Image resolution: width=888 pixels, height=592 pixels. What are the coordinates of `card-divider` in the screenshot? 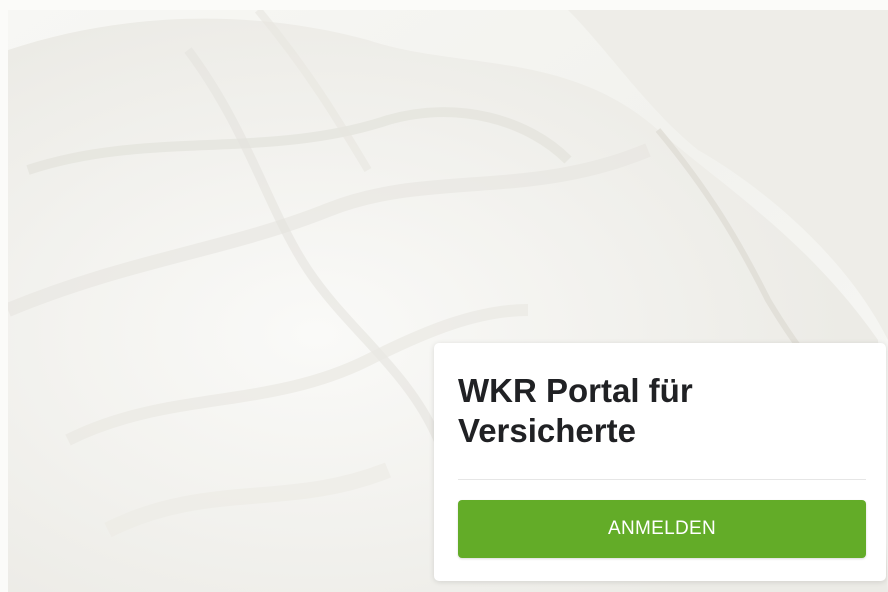 It's located at (662, 479).